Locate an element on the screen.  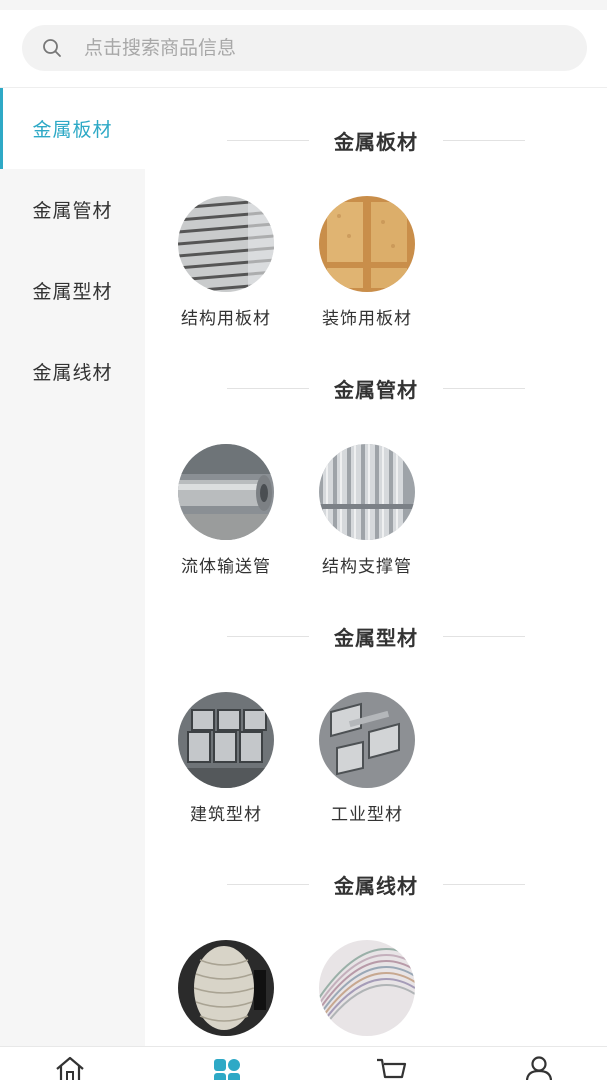
section-header: 金属型材 is located at coordinates (376, 636).